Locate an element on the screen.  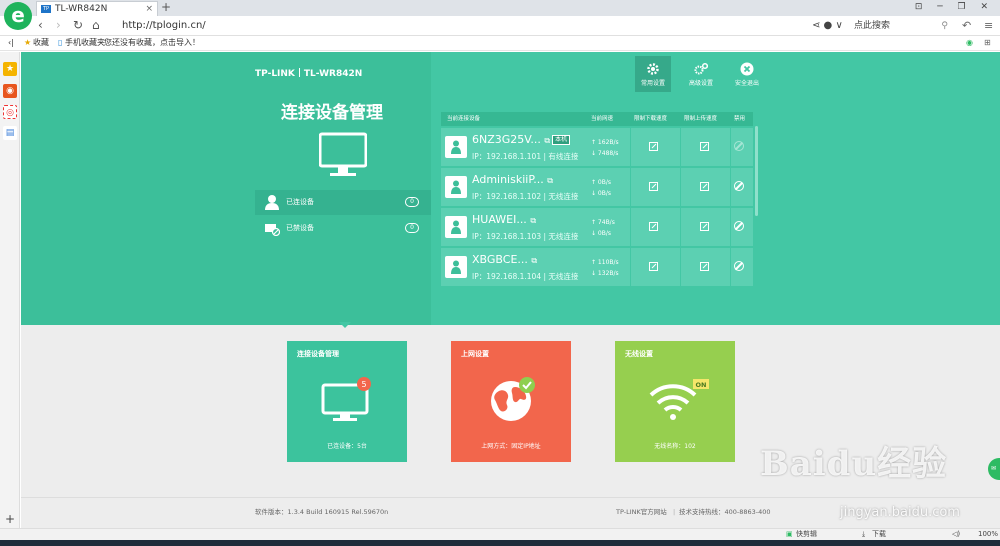
baidu-watermark: Baidu经验 is located at coordinates (854, 464).